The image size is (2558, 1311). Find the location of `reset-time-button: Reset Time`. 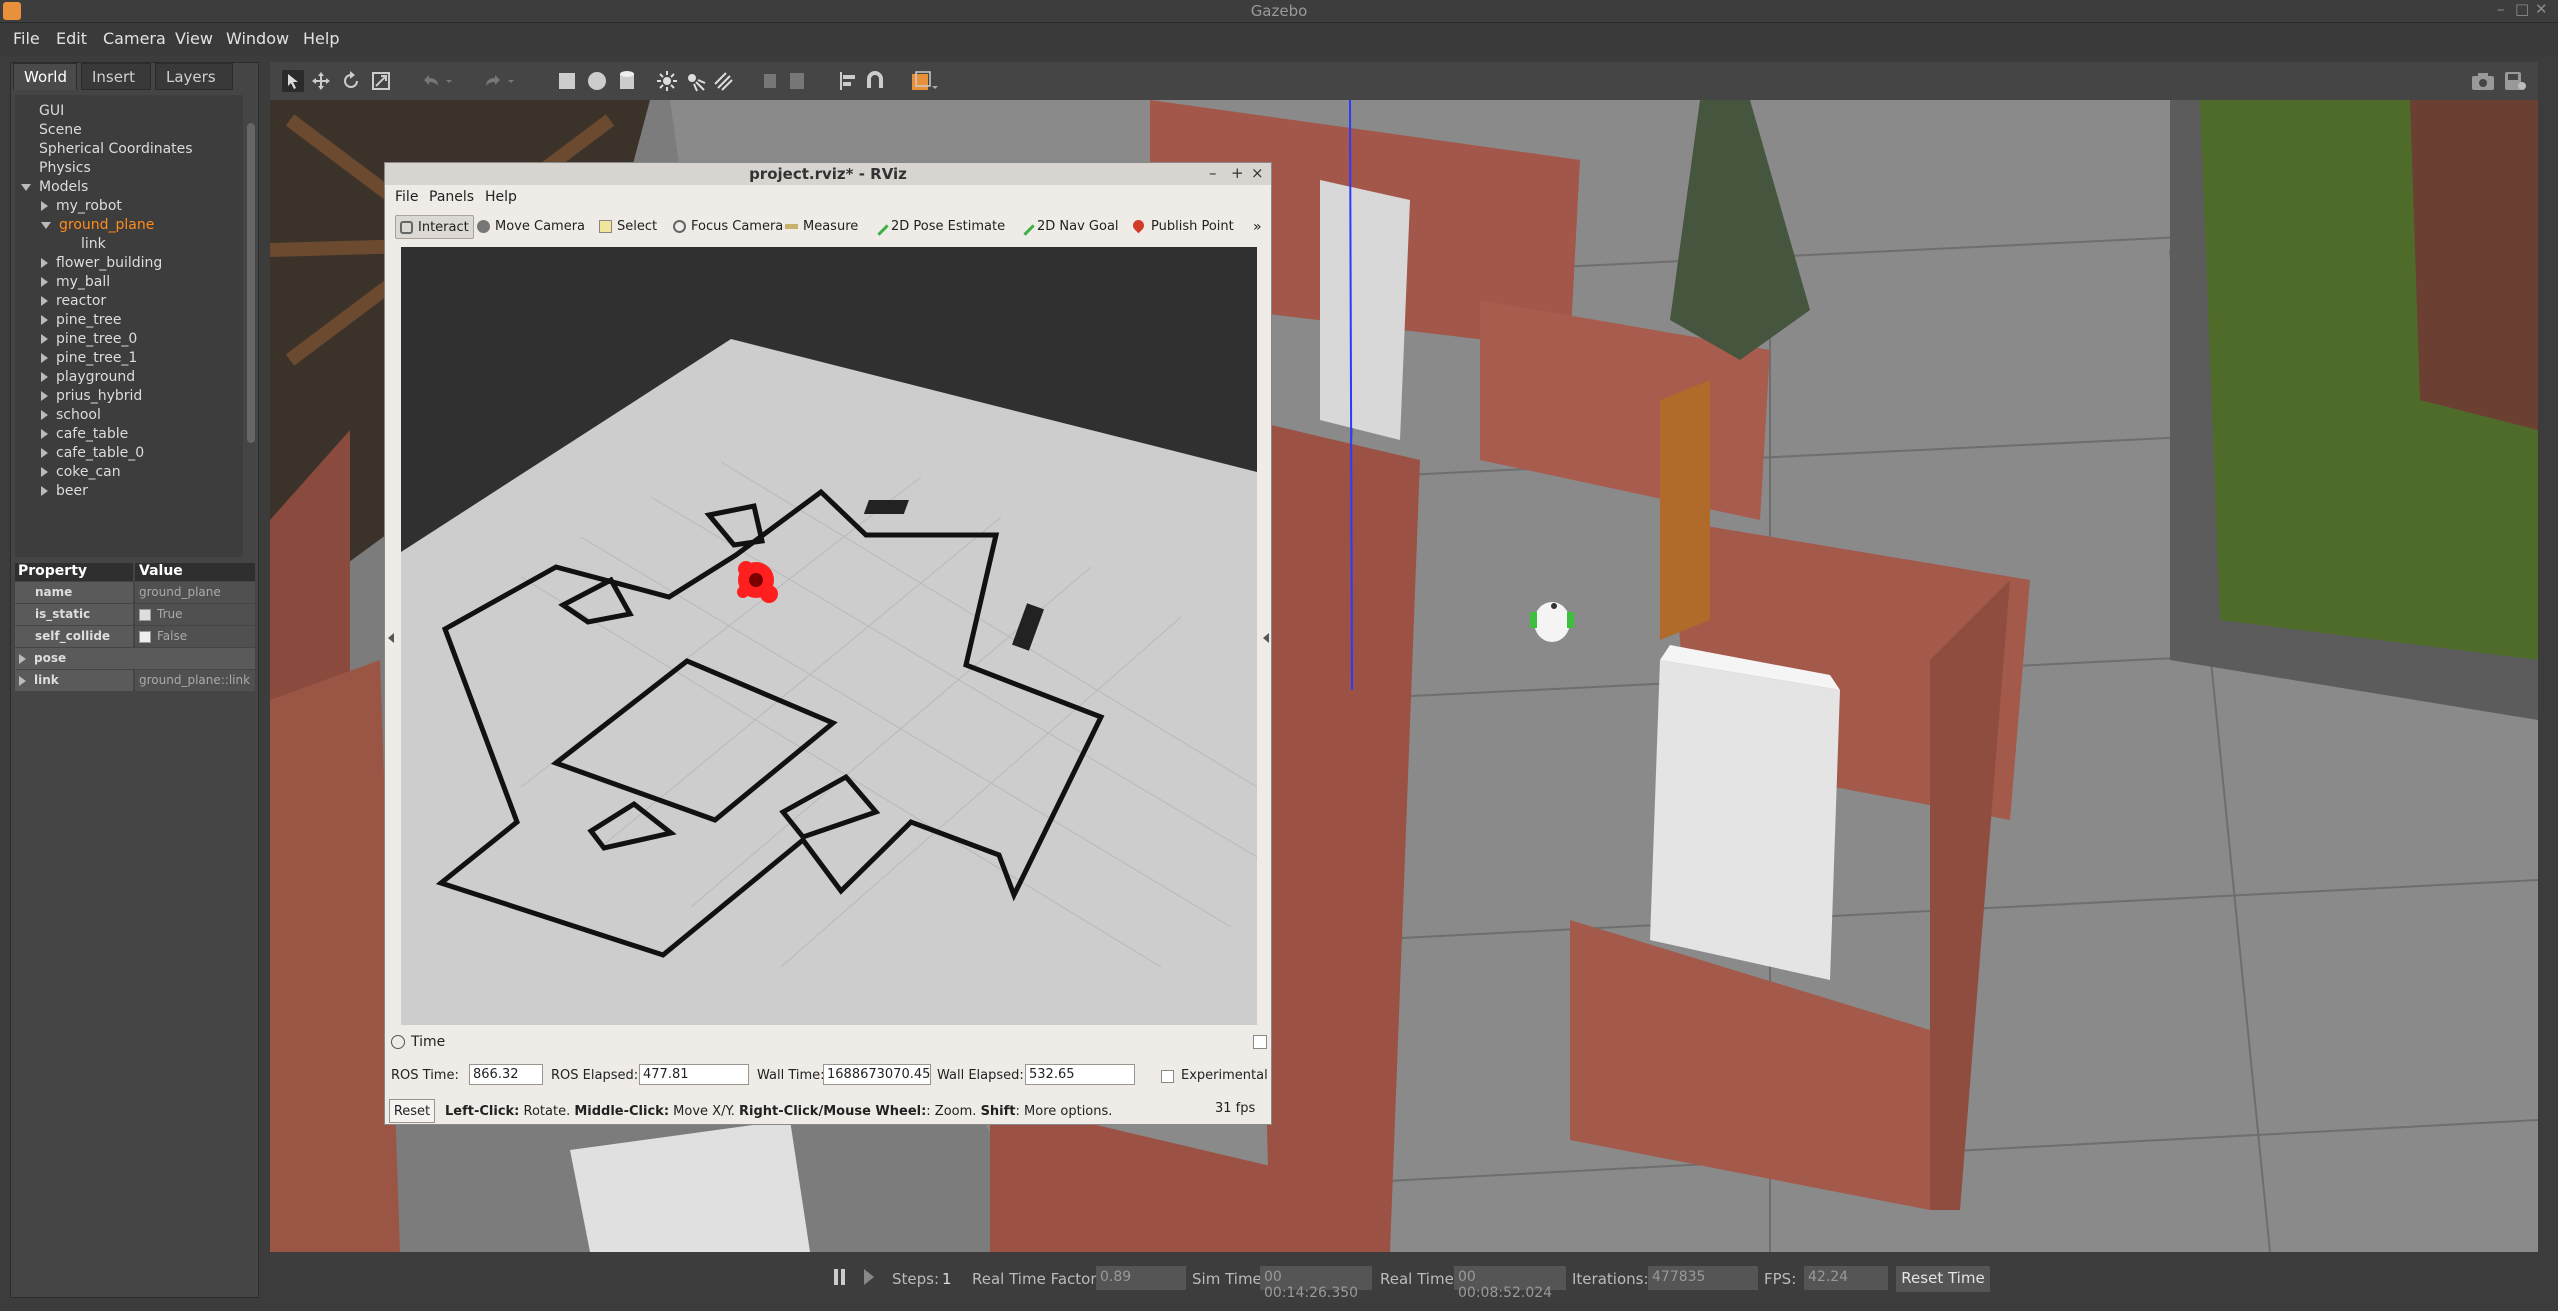

reset-time-button: Reset Time is located at coordinates (1943, 1279).